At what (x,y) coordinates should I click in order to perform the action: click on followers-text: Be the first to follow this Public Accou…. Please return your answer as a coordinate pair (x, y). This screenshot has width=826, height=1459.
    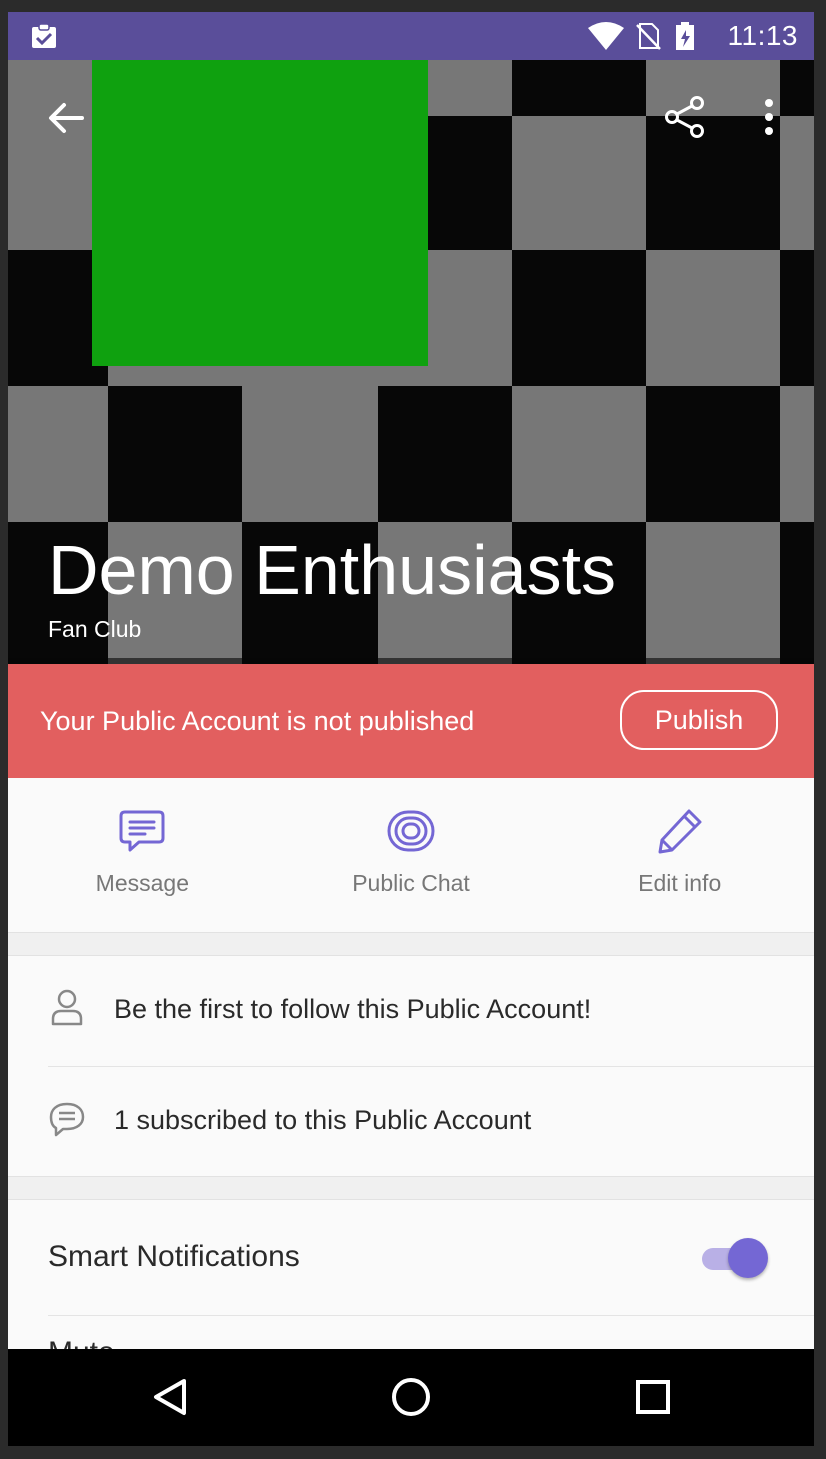
    Looking at the image, I should click on (353, 1009).